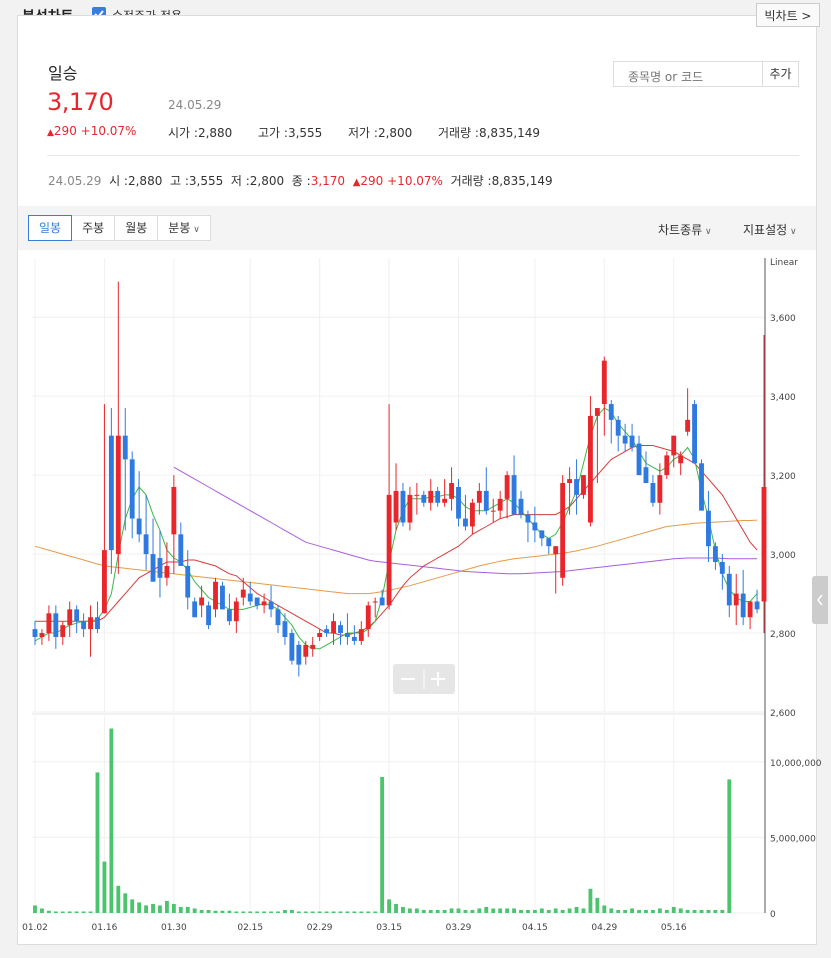 Image resolution: width=831 pixels, height=958 pixels. I want to click on side-panel-handle, so click(820, 600).